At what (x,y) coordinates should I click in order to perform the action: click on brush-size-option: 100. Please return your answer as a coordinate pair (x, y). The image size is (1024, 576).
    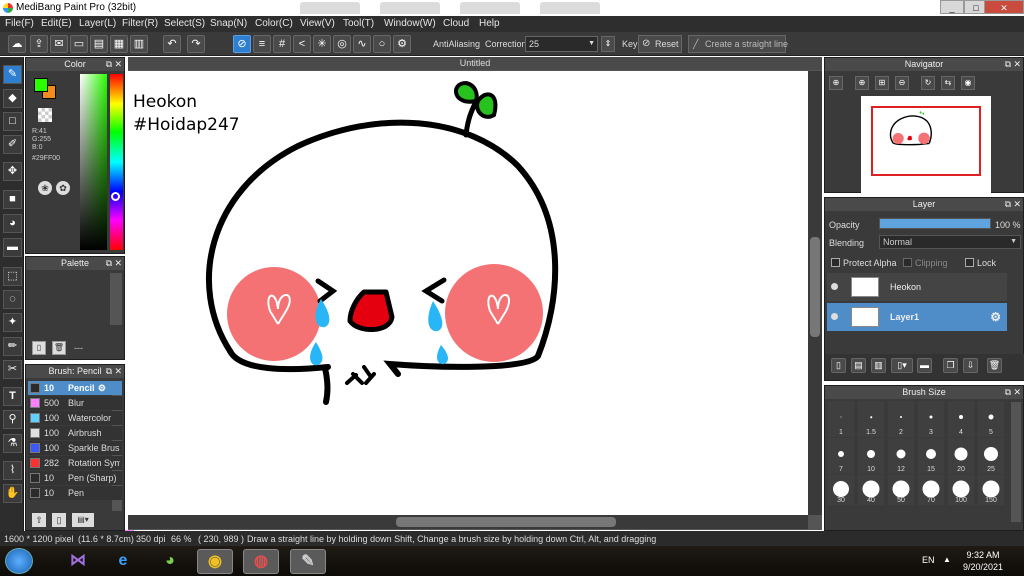
    Looking at the image, I should click on (961, 490).